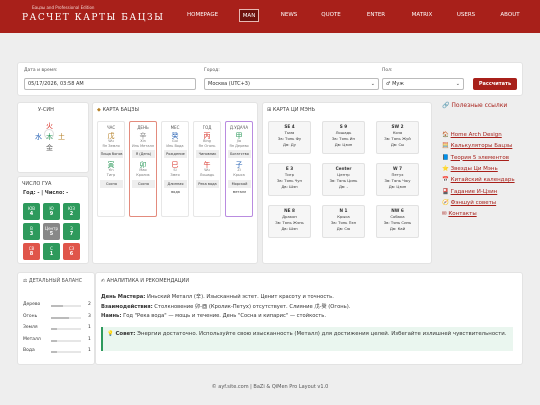 The height and width of the screenshot is (405, 540). What do you see at coordinates (207, 170) in the screenshot?
I see `pillar-branch-transcription: Wu` at bounding box center [207, 170].